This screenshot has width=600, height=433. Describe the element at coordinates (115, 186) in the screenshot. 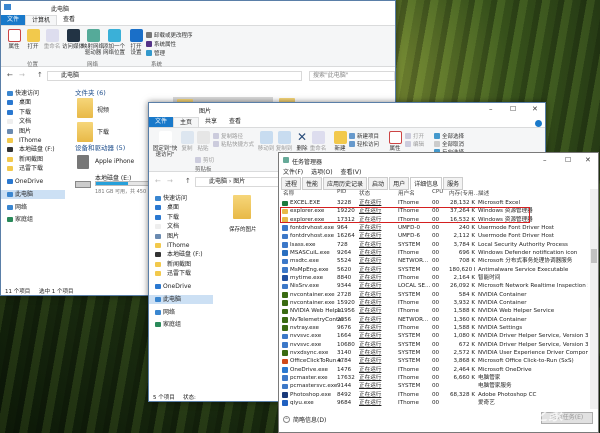

I see `drive-e: 本地磁盘 (E:) 181 GB 可用，共 450 GB` at that location.